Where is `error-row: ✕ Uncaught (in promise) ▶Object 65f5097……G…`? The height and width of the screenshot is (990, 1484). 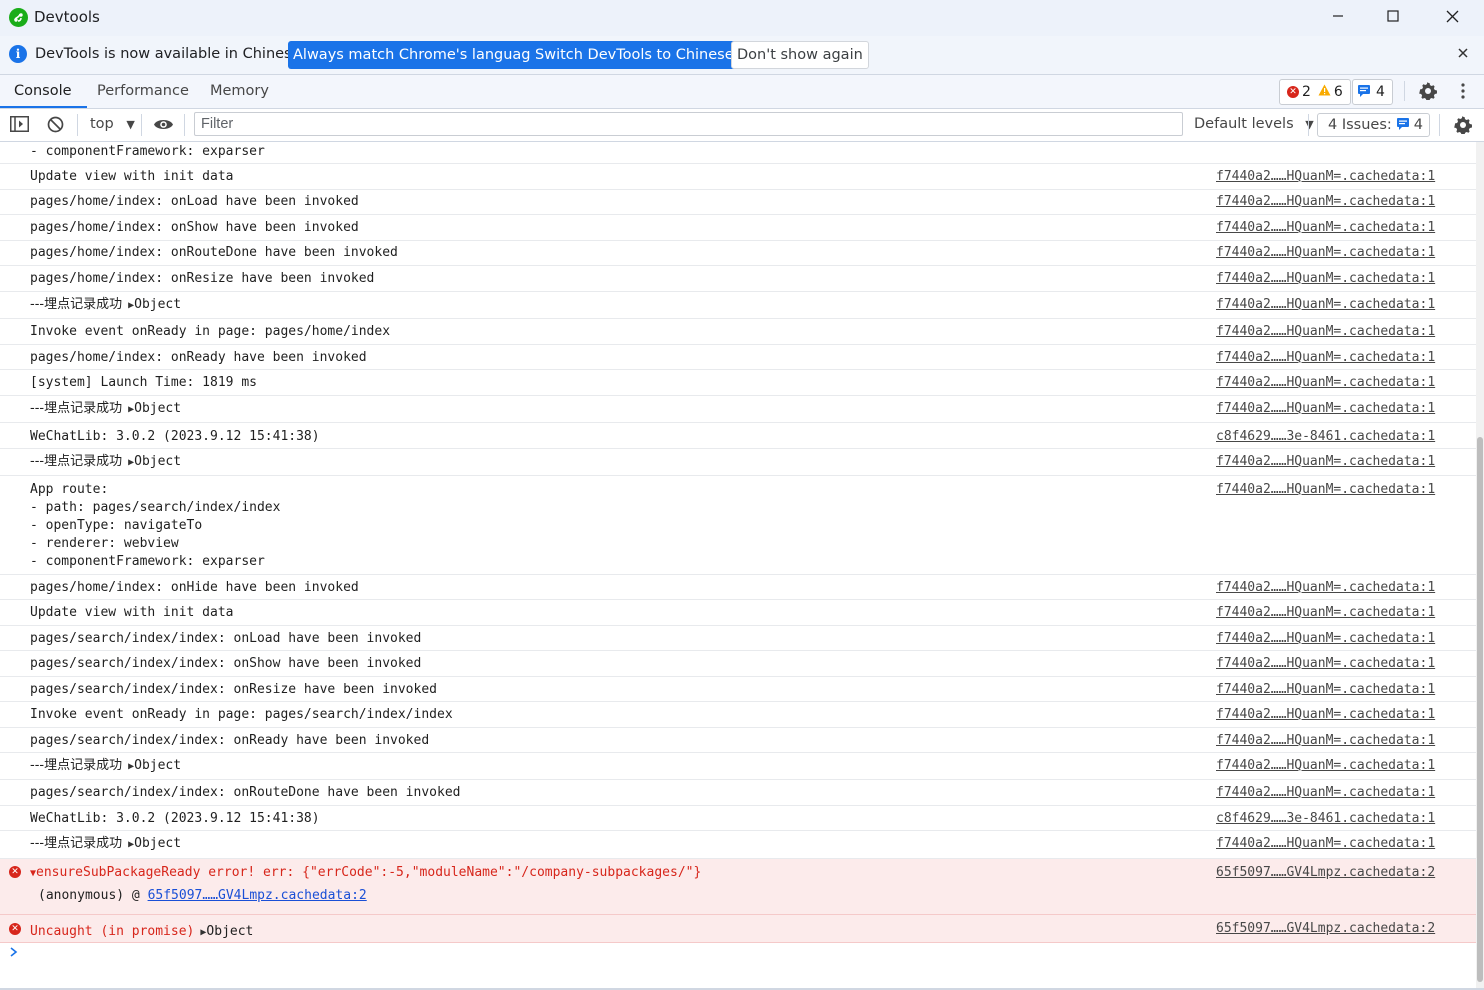
error-row: ✕ Uncaught (in promise) ▶Object 65f5097……G… is located at coordinates (738, 929).